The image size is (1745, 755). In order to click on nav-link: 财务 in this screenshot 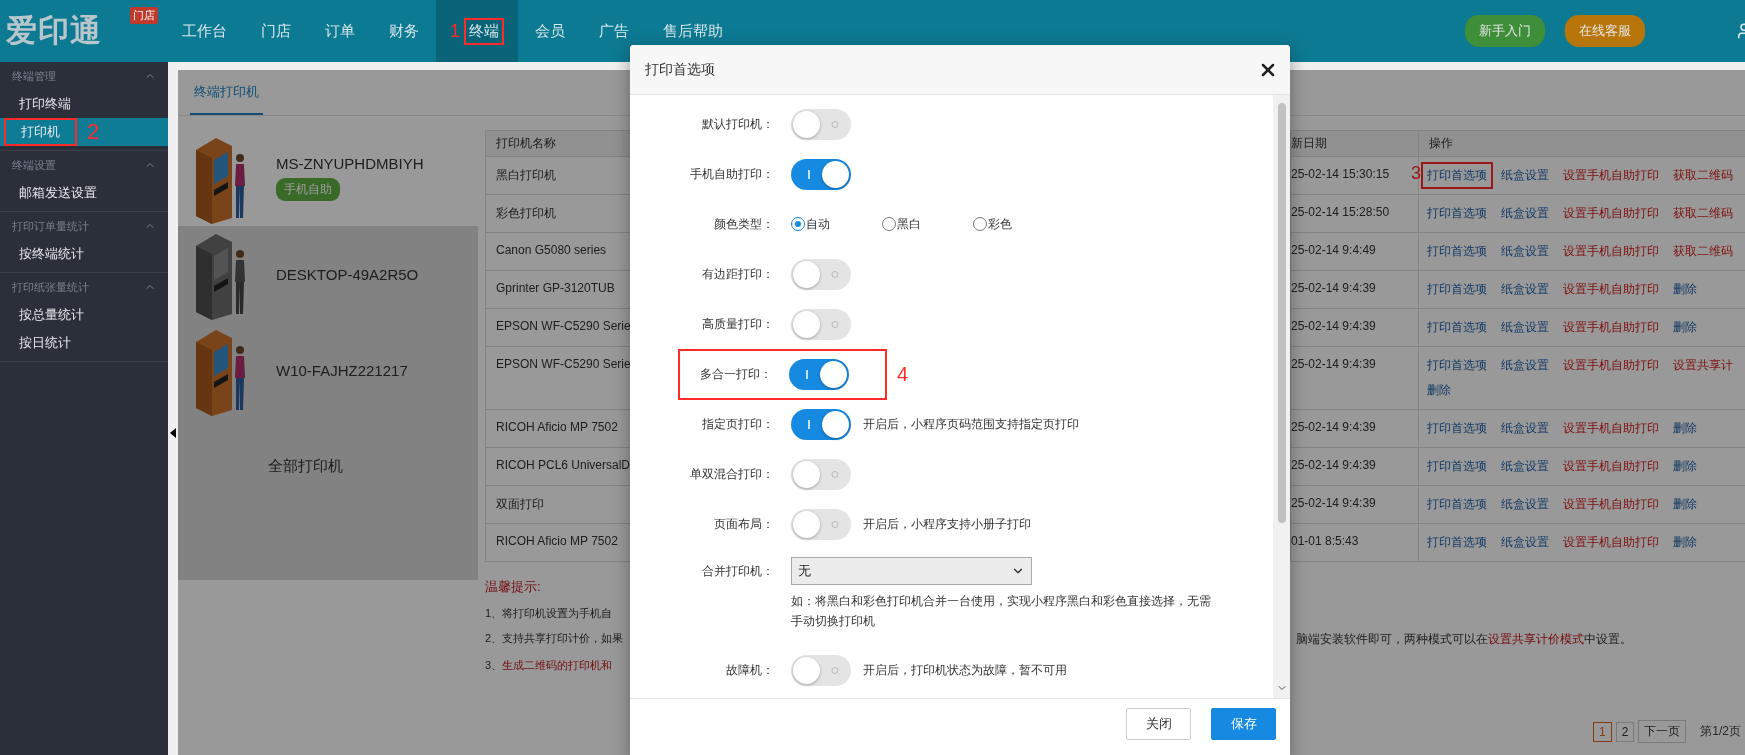, I will do `click(404, 31)`.